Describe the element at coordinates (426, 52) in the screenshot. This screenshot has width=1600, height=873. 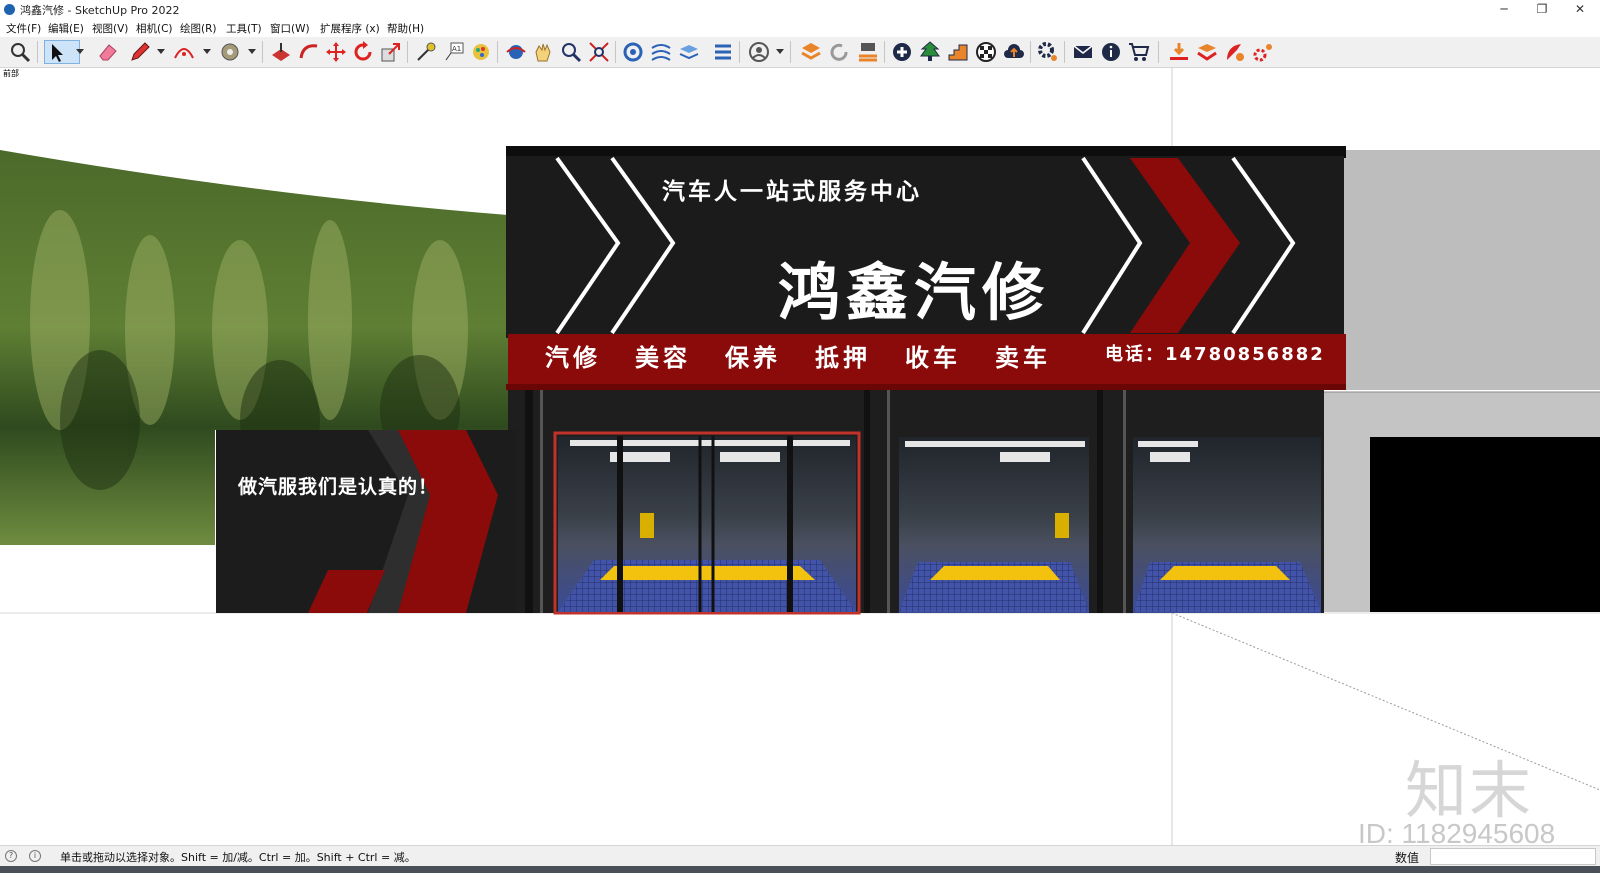
I see `tape-measure-icon` at that location.